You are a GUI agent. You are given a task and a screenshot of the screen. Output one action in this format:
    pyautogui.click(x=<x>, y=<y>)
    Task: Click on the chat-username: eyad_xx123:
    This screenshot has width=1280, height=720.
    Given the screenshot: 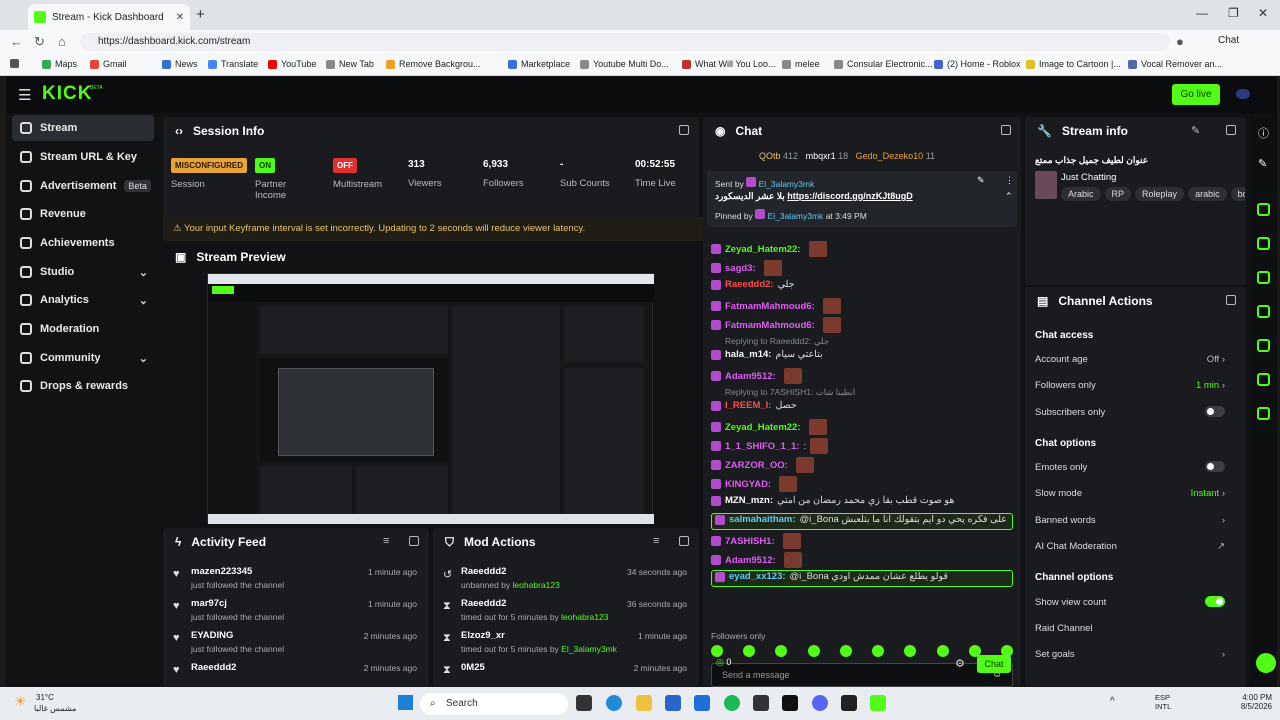 What is the action you would take?
    pyautogui.click(x=757, y=576)
    